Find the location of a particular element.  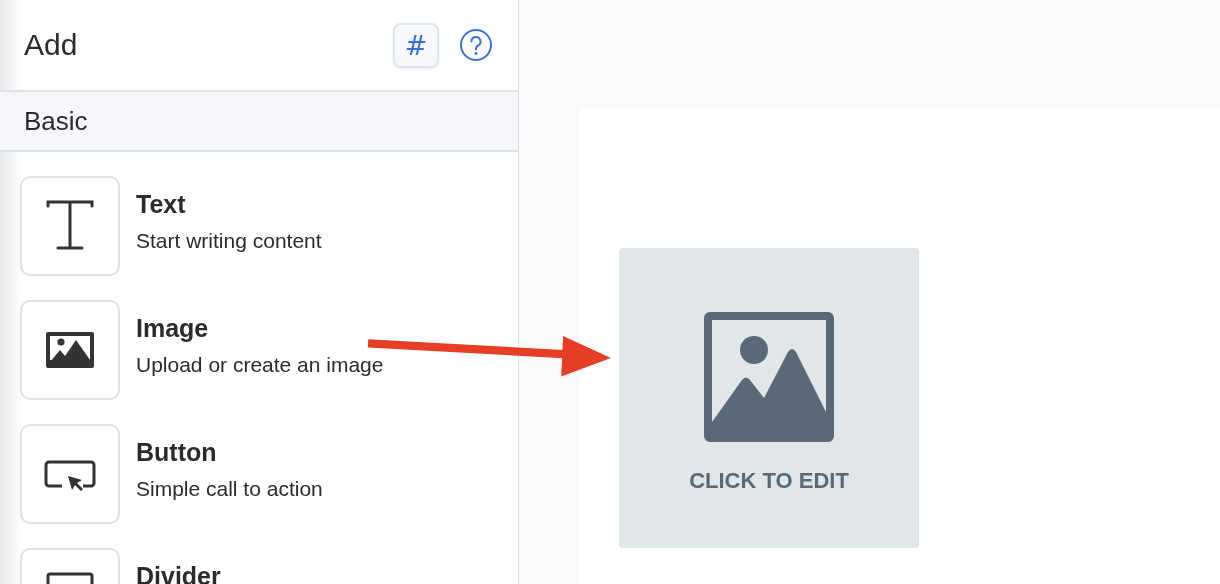

panel-title: Add is located at coordinates (51, 45).